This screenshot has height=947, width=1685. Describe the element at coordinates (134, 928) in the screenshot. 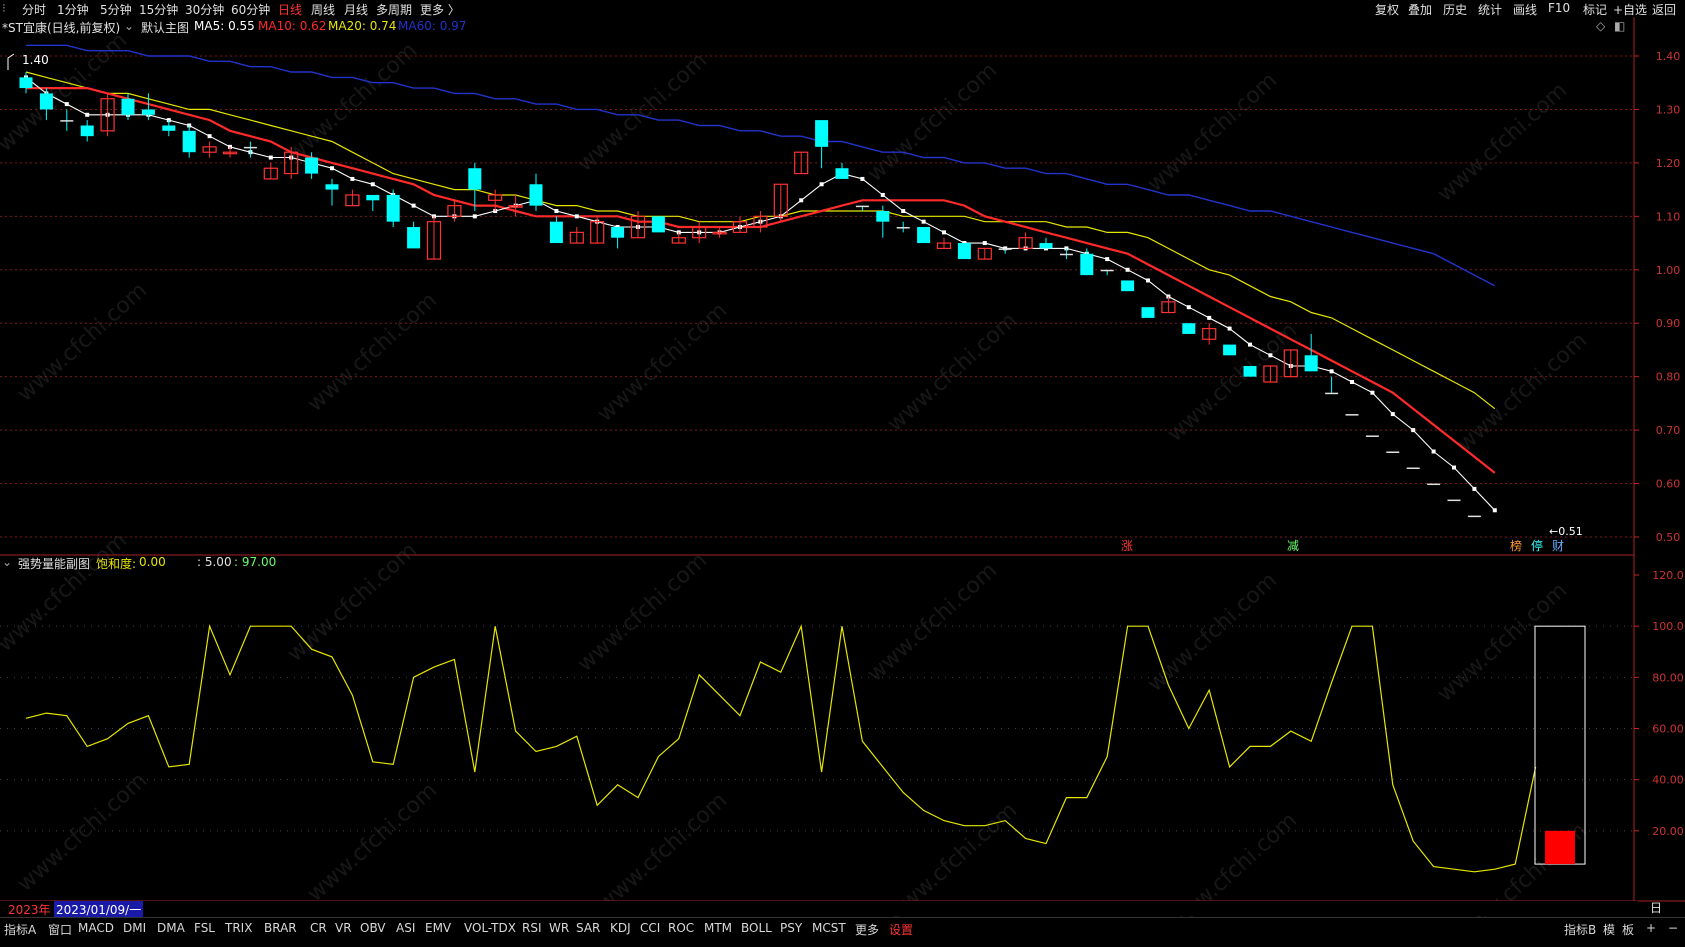

I see `indicator-tab-dmi: DMI` at that location.